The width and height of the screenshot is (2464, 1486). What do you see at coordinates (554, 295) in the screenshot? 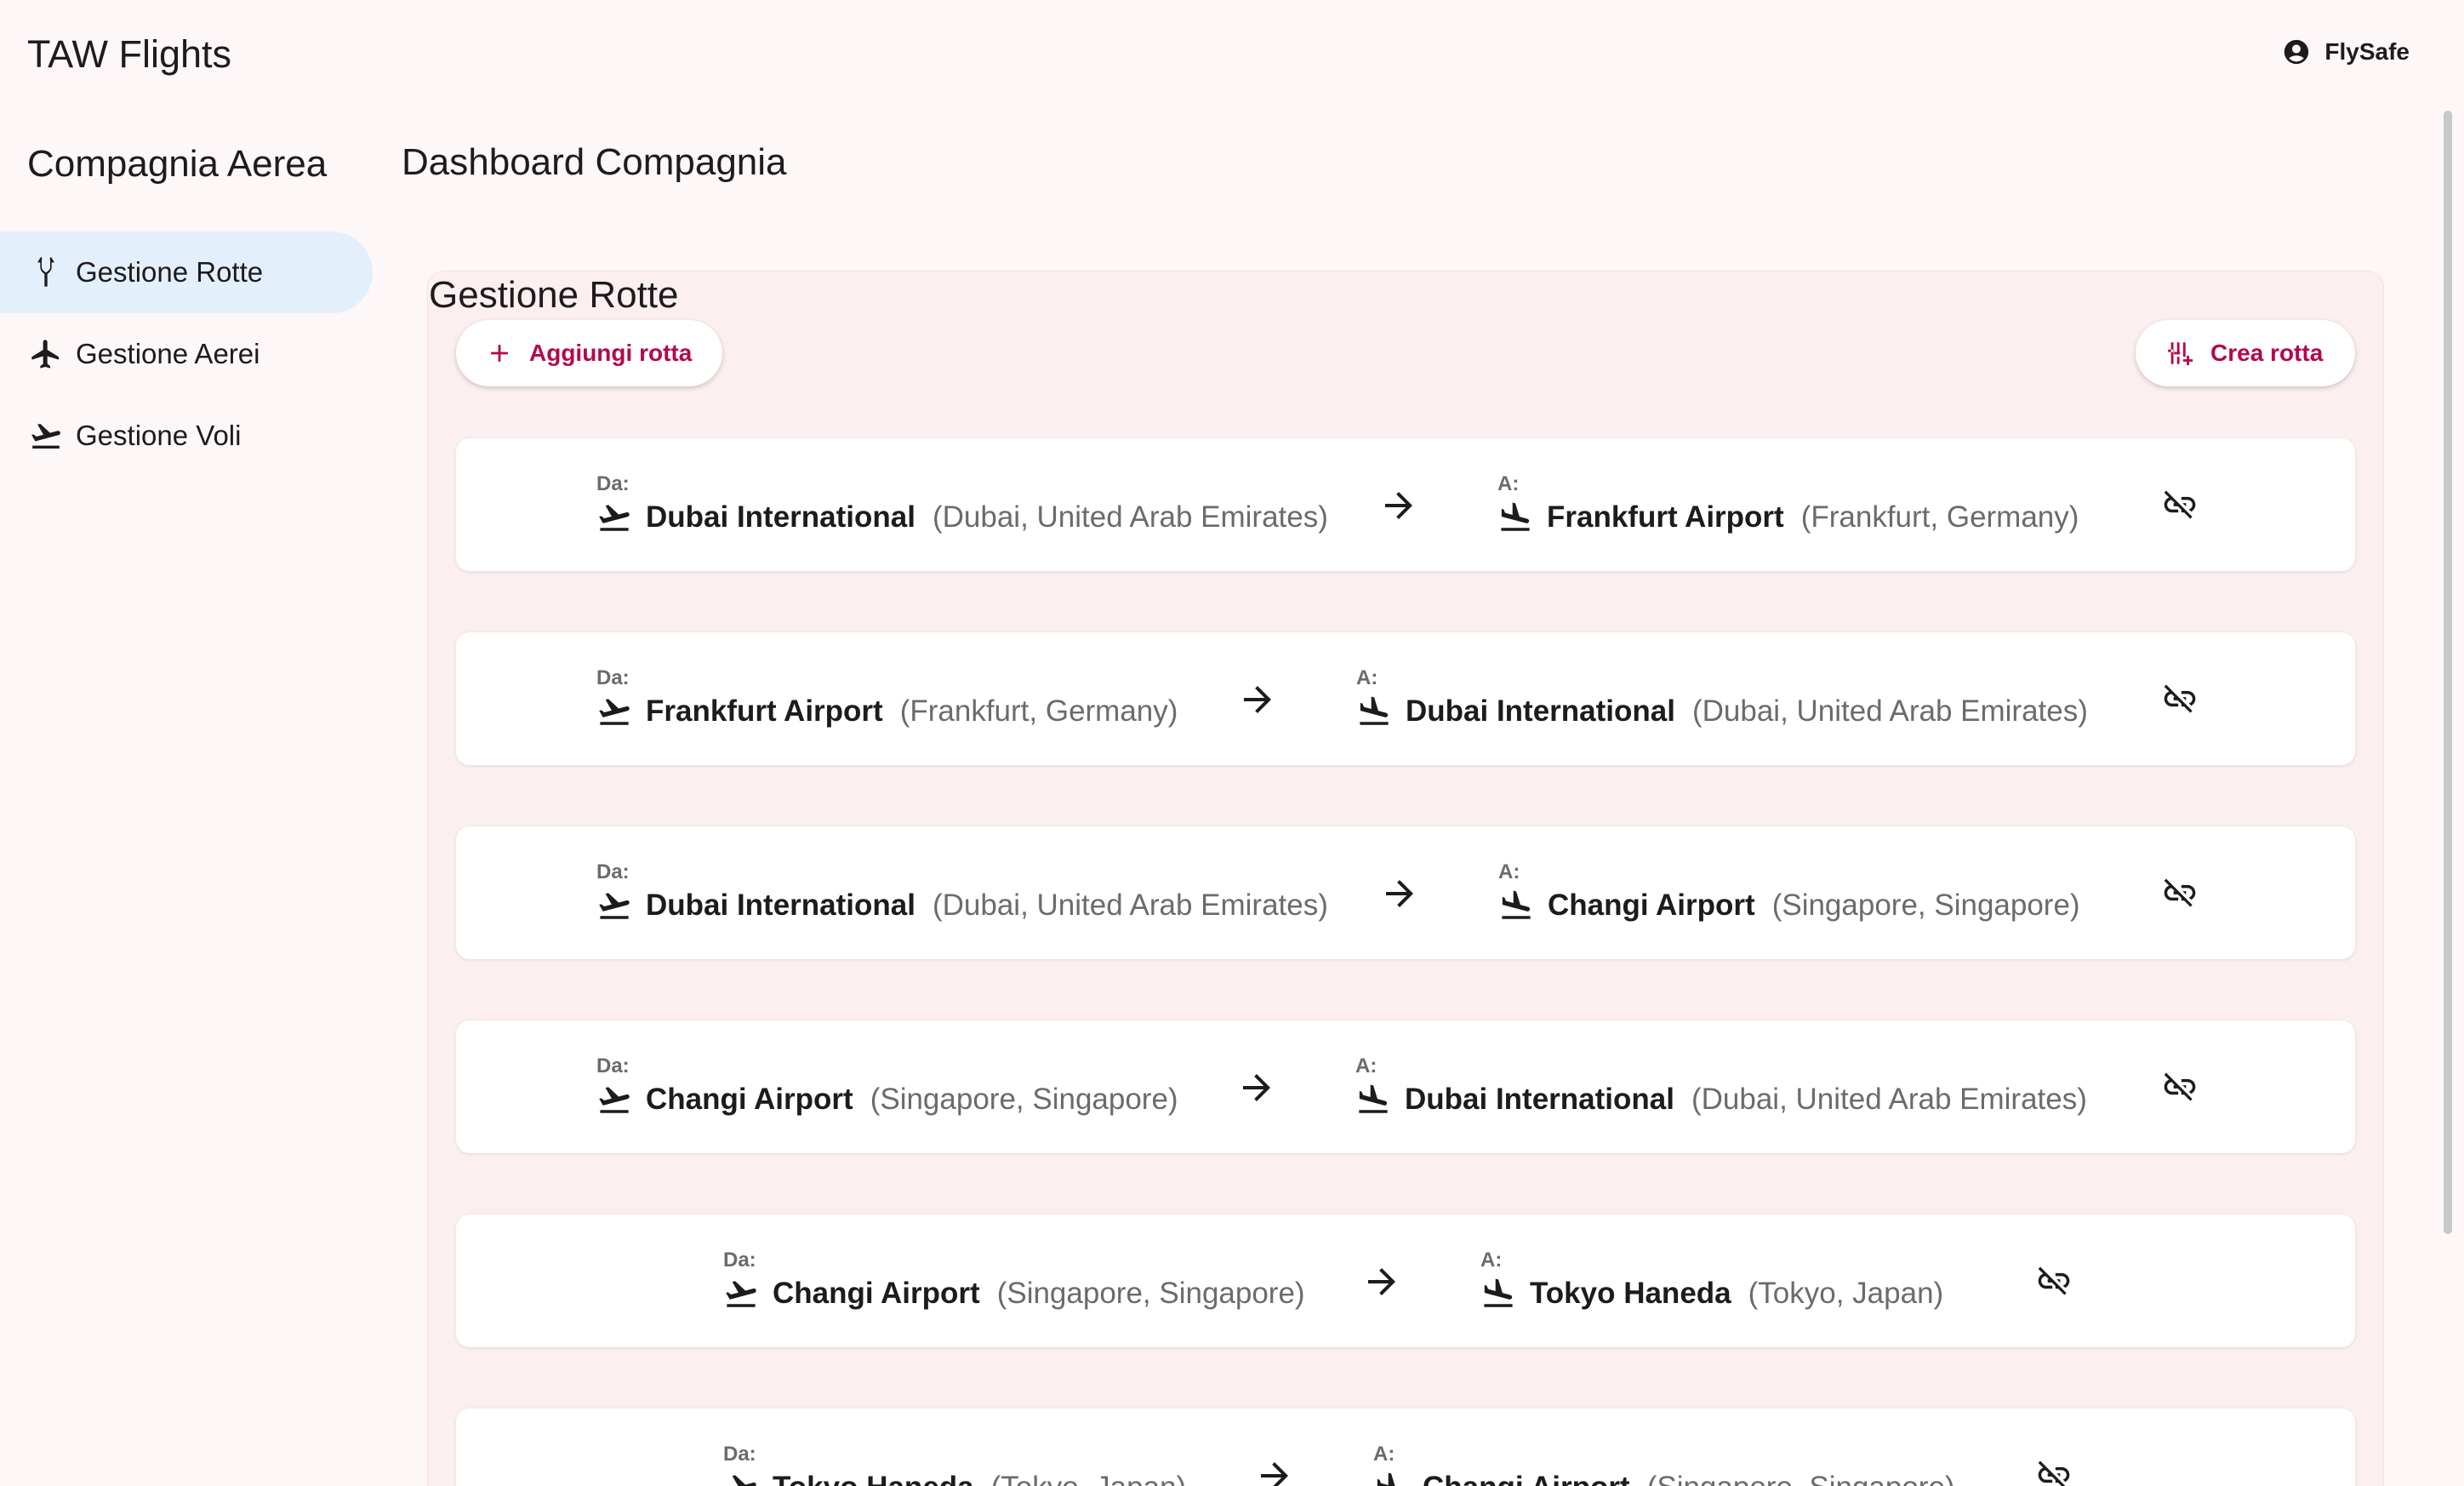
I see `panel-title: Gestione Rotte` at bounding box center [554, 295].